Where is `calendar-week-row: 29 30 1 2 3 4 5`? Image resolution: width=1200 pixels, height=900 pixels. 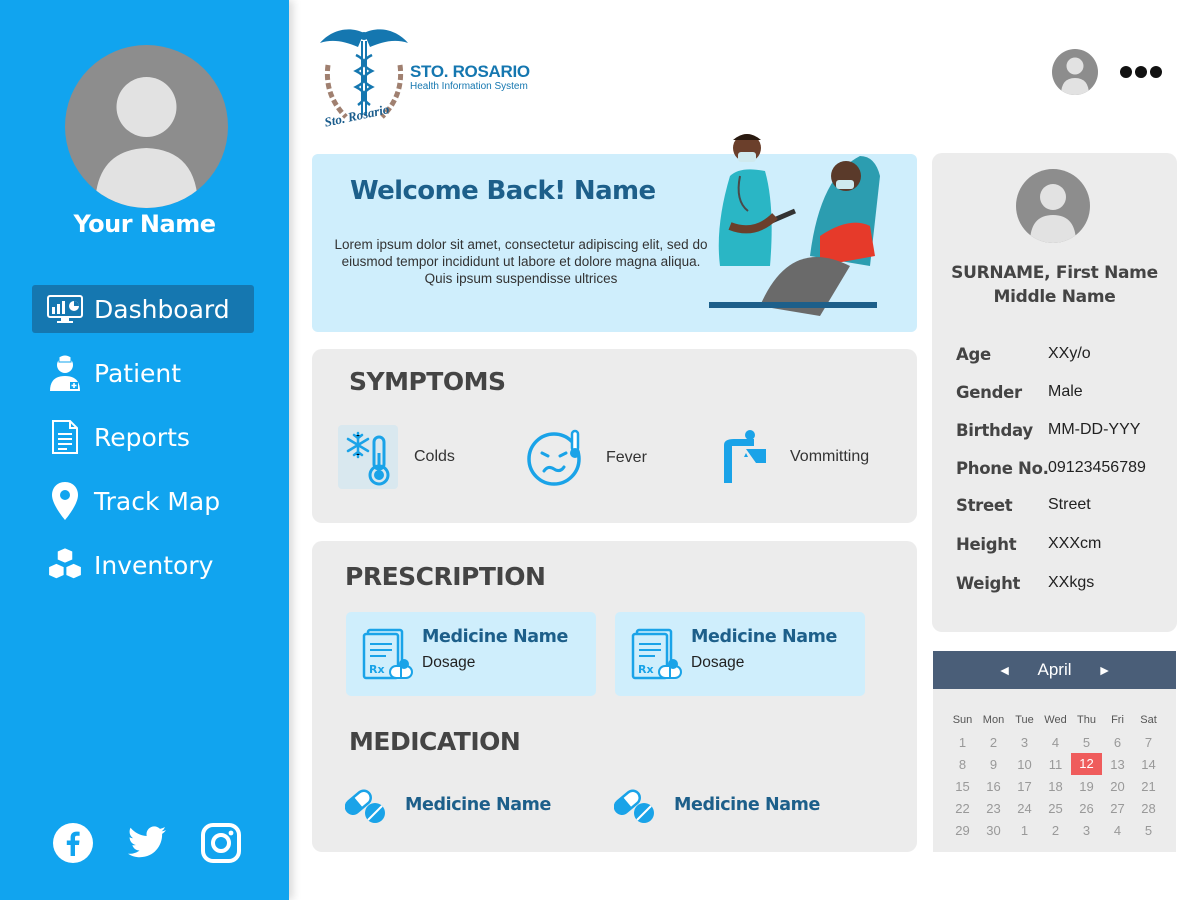
calendar-week-row: 29 30 1 2 3 4 5 is located at coordinates (1057, 830).